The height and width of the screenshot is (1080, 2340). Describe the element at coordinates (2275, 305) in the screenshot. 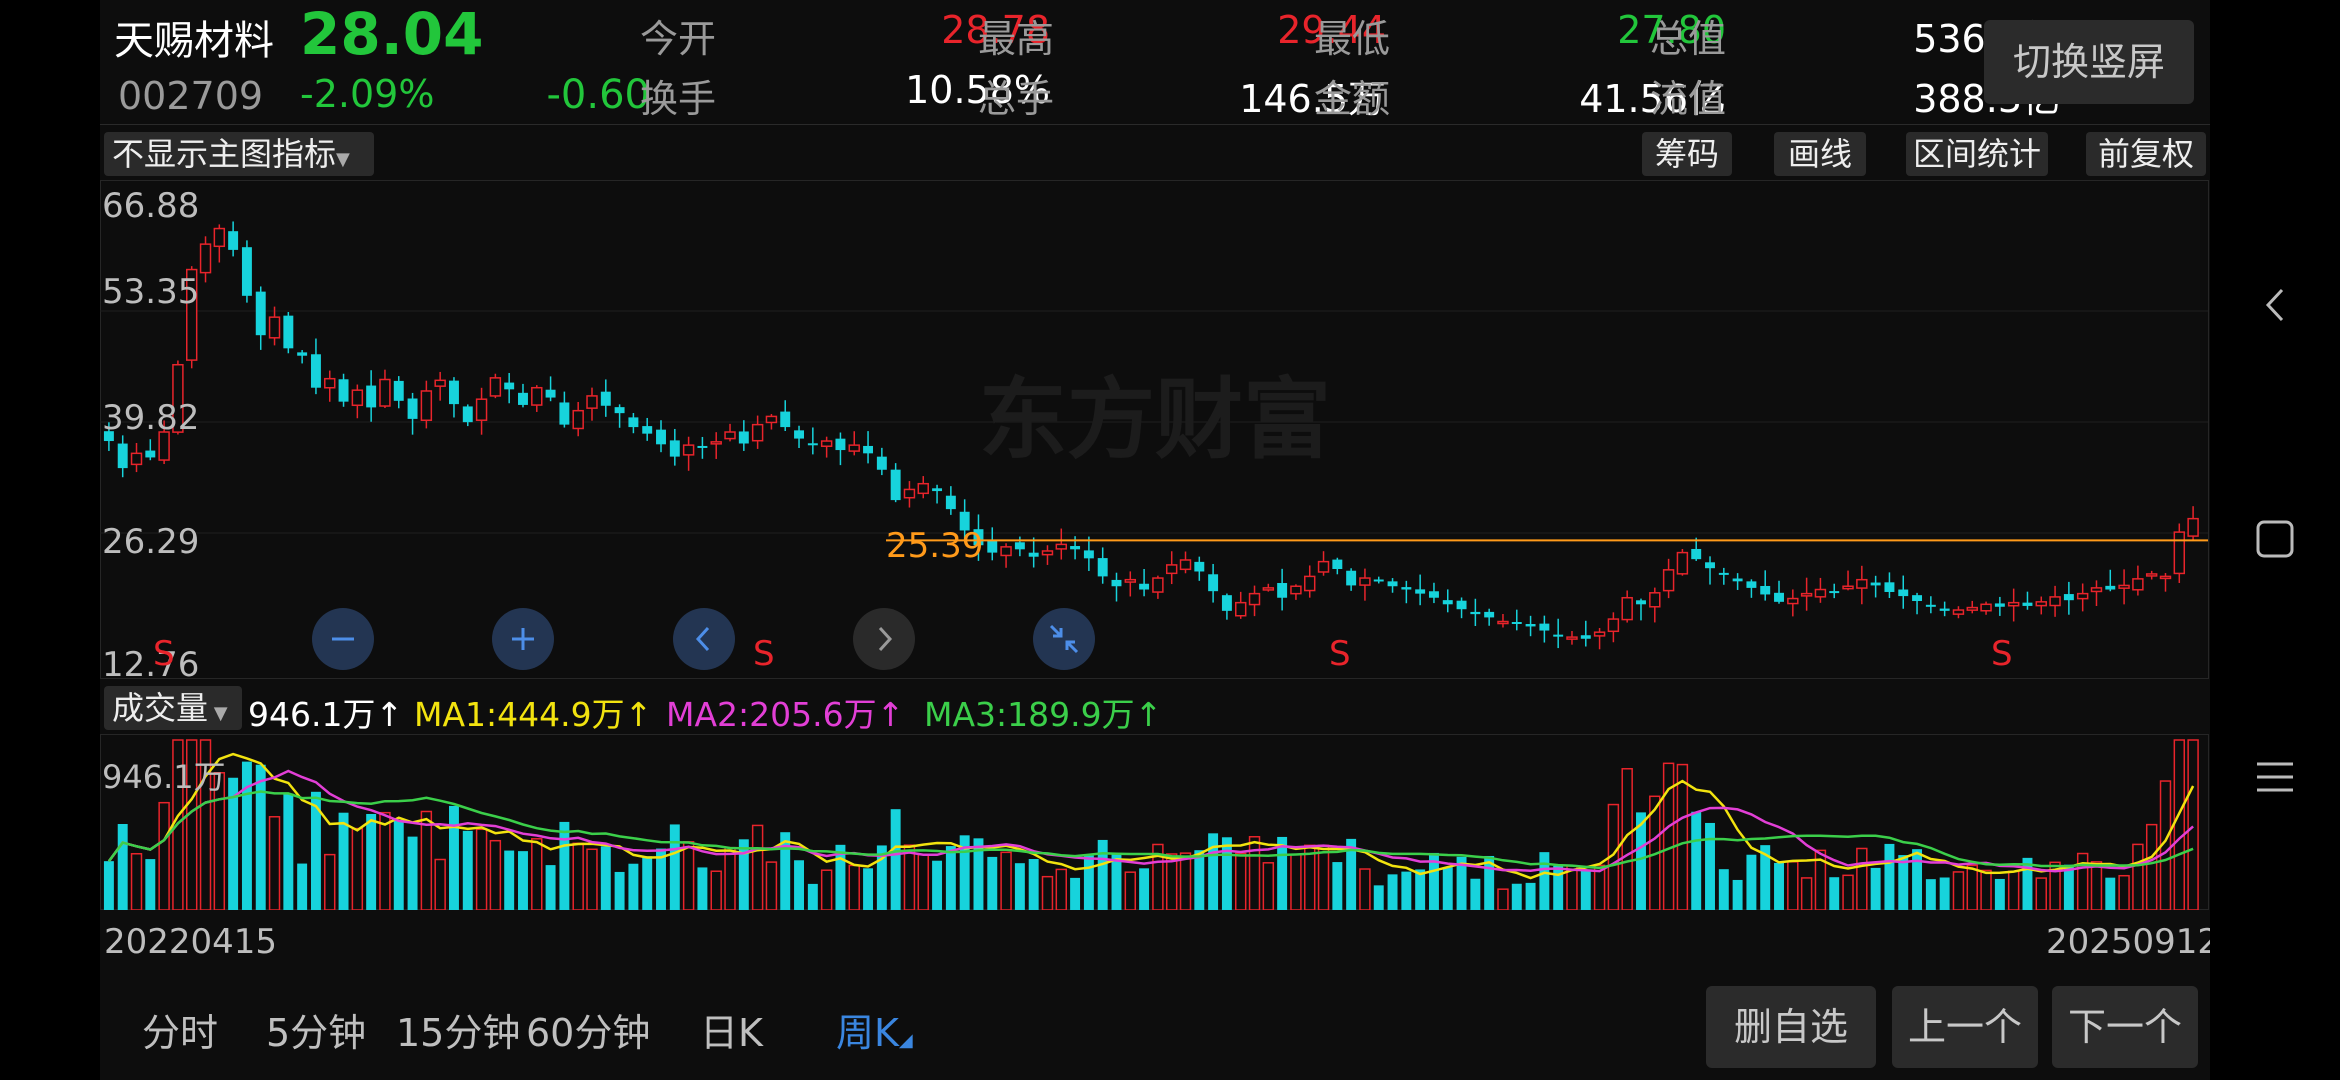

I see `back-icon` at that location.